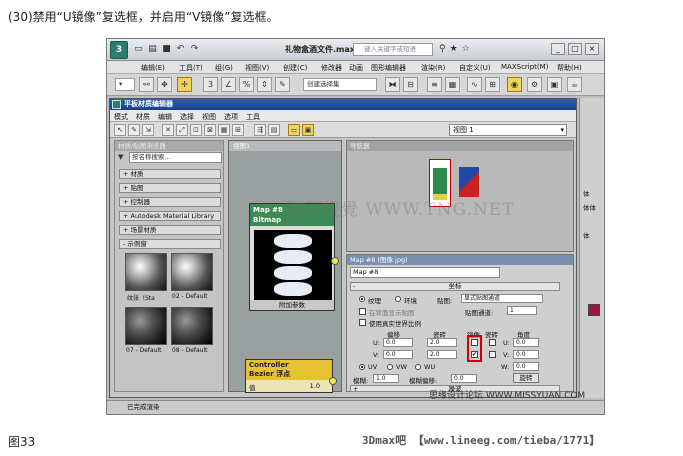 The height and width of the screenshot is (456, 683). What do you see at coordinates (165, 117) in the screenshot?
I see `slate-menu-edit: 编辑` at bounding box center [165, 117].